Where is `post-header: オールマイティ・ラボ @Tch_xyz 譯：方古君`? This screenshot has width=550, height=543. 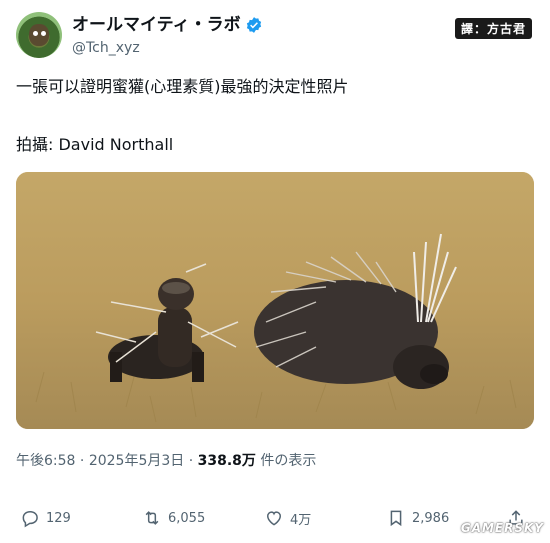 post-header: オールマイティ・ラボ @Tch_xyz 譯：方古君 is located at coordinates (275, 36).